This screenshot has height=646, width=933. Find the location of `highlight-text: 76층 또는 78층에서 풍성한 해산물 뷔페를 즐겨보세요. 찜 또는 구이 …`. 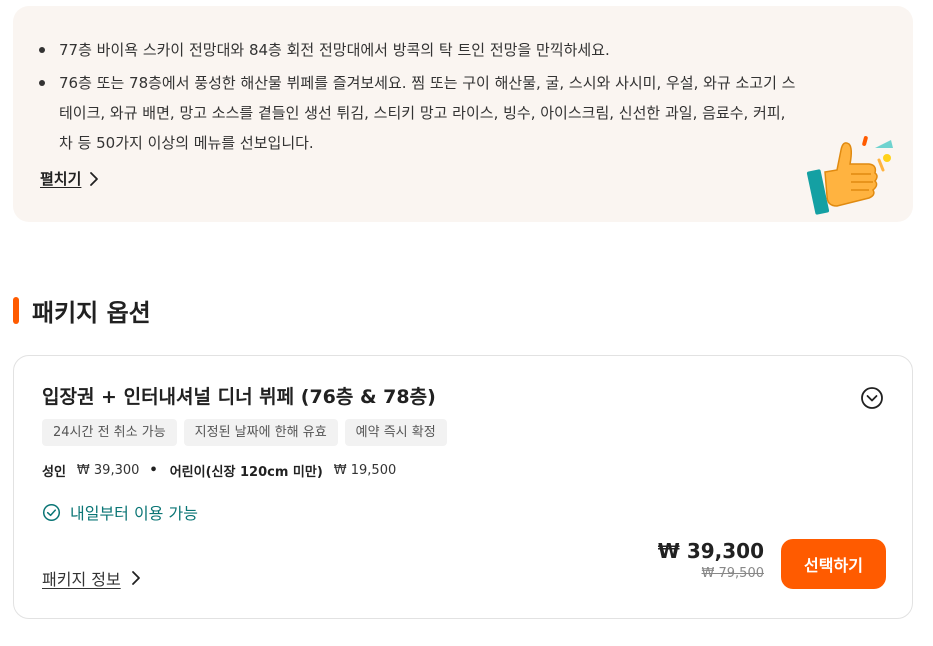

highlight-text: 76층 또는 78층에서 풍성한 해산물 뷔페를 즐겨보세요. 찜 또는 구이 … is located at coordinates (427, 113).